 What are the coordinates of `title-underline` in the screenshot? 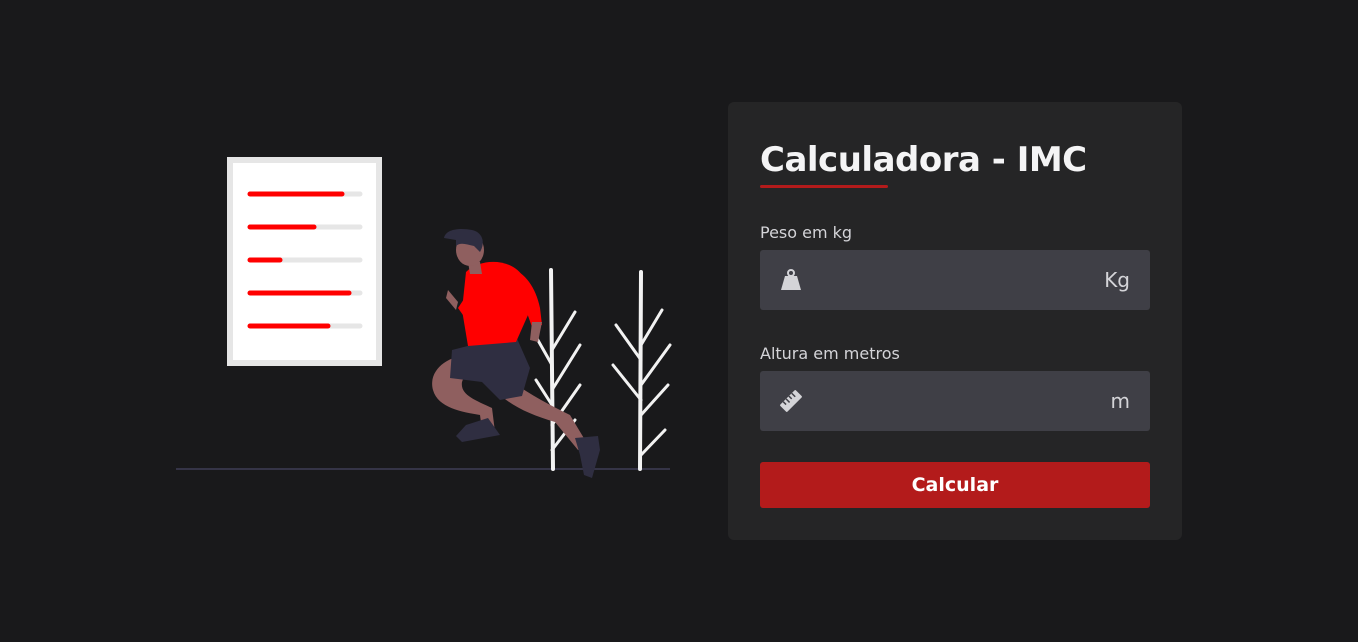 It's located at (824, 186).